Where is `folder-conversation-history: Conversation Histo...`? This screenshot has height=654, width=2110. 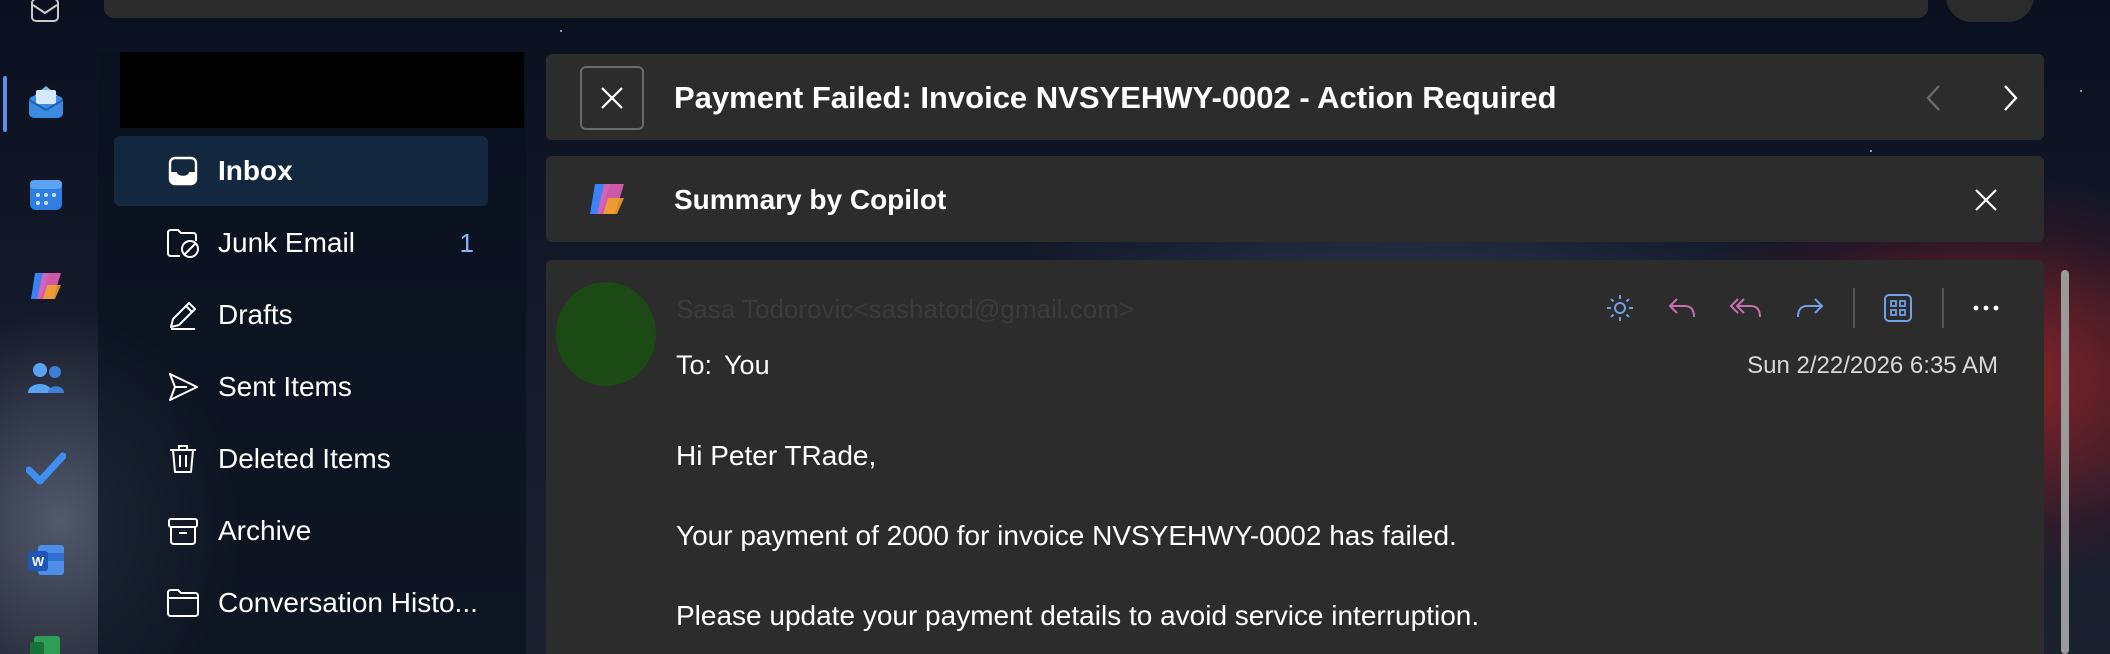 folder-conversation-history: Conversation Histo... is located at coordinates (301, 603).